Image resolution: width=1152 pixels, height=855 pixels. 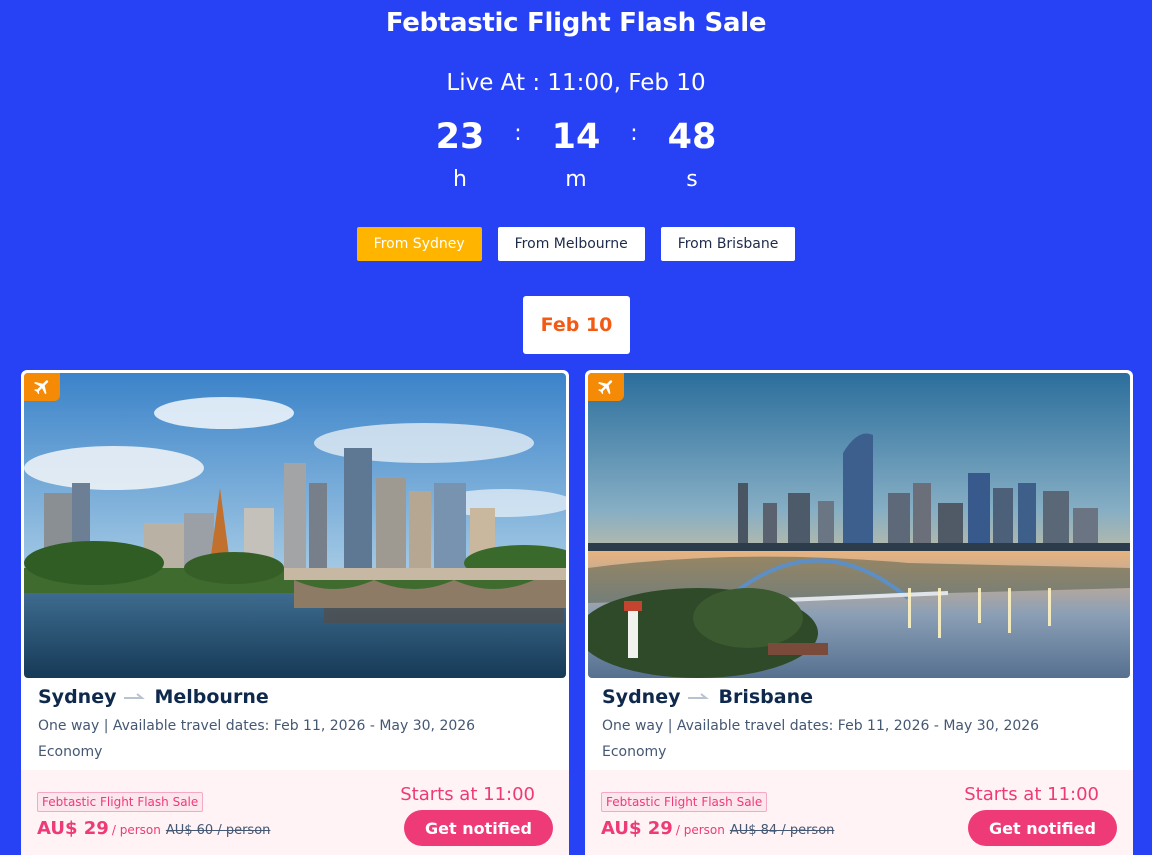 I want to click on route-title: Sydney Melbourne, so click(x=153, y=697).